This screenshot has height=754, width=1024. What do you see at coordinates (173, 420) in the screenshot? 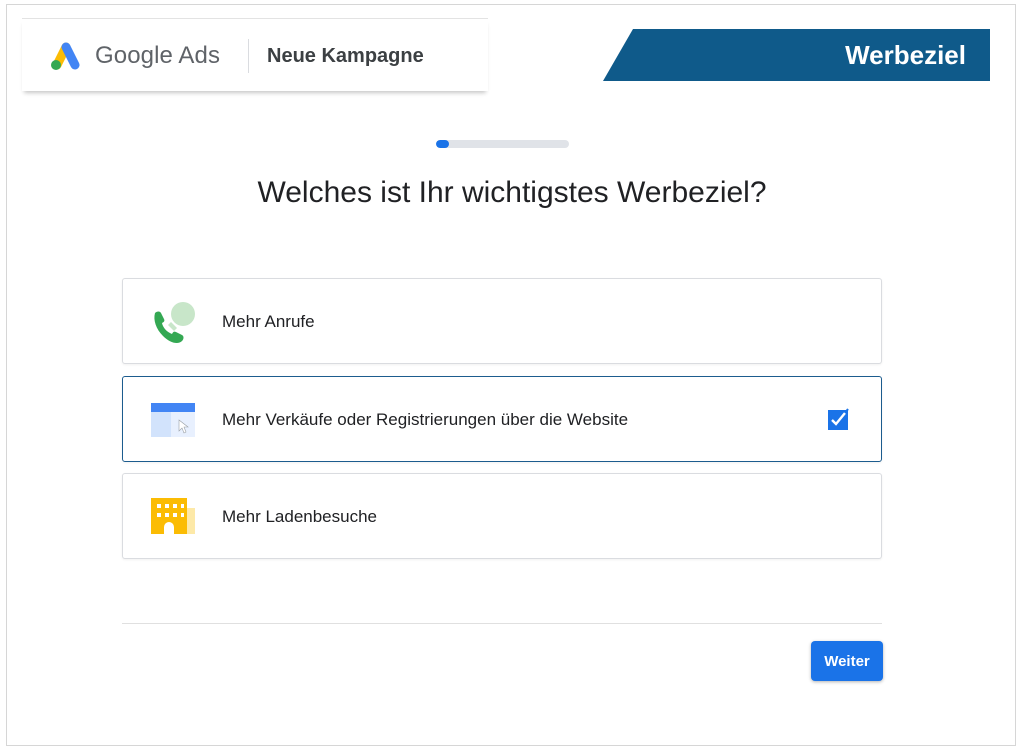
I see `website-click-icon` at bounding box center [173, 420].